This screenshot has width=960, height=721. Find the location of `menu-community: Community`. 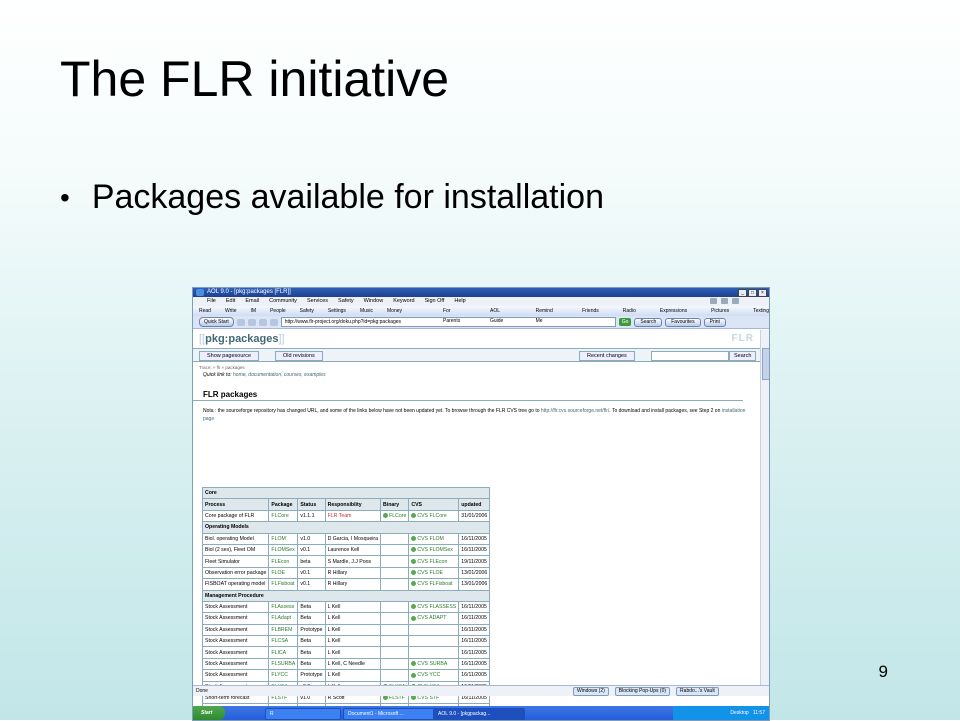

menu-community: Community is located at coordinates (283, 301).